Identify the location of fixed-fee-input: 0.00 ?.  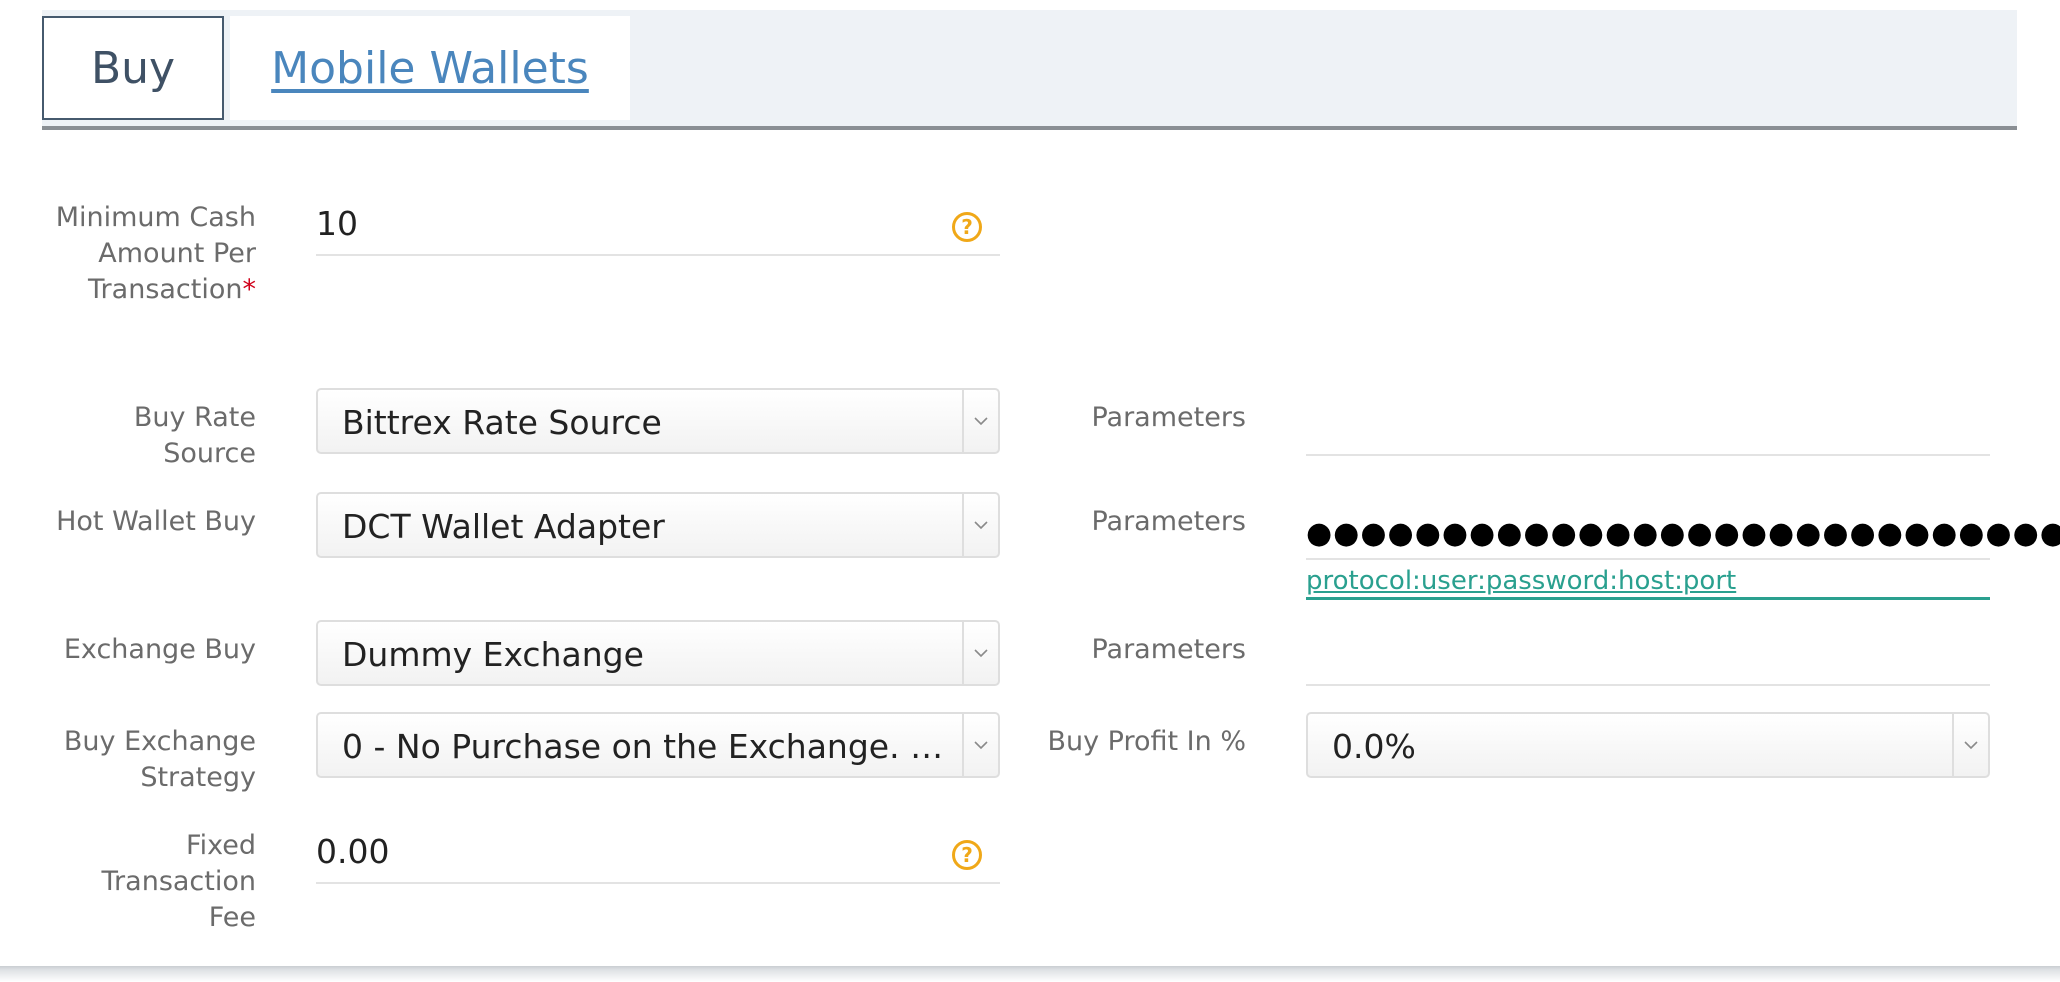
(658, 856).